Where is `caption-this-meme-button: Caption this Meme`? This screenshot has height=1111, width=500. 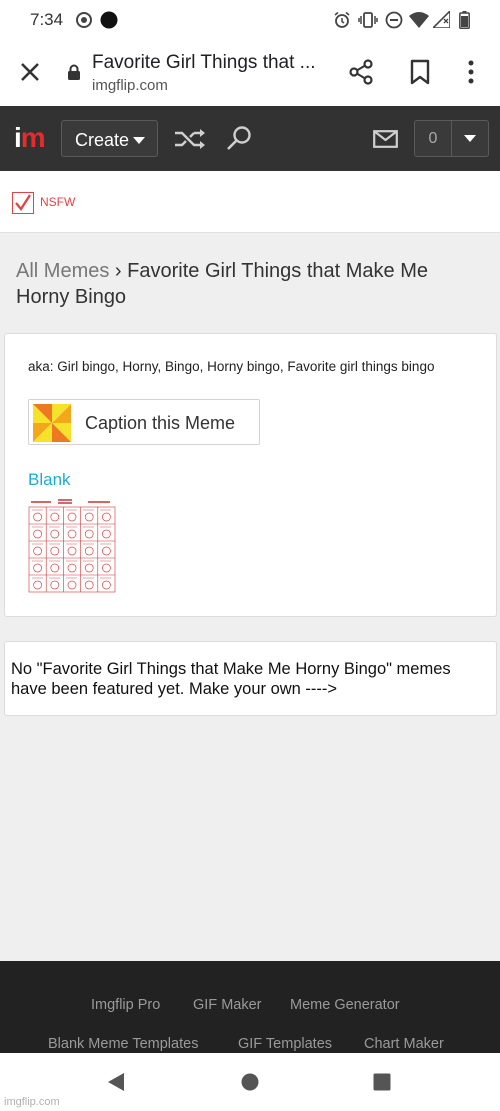 caption-this-meme-button: Caption this Meme is located at coordinates (144, 422).